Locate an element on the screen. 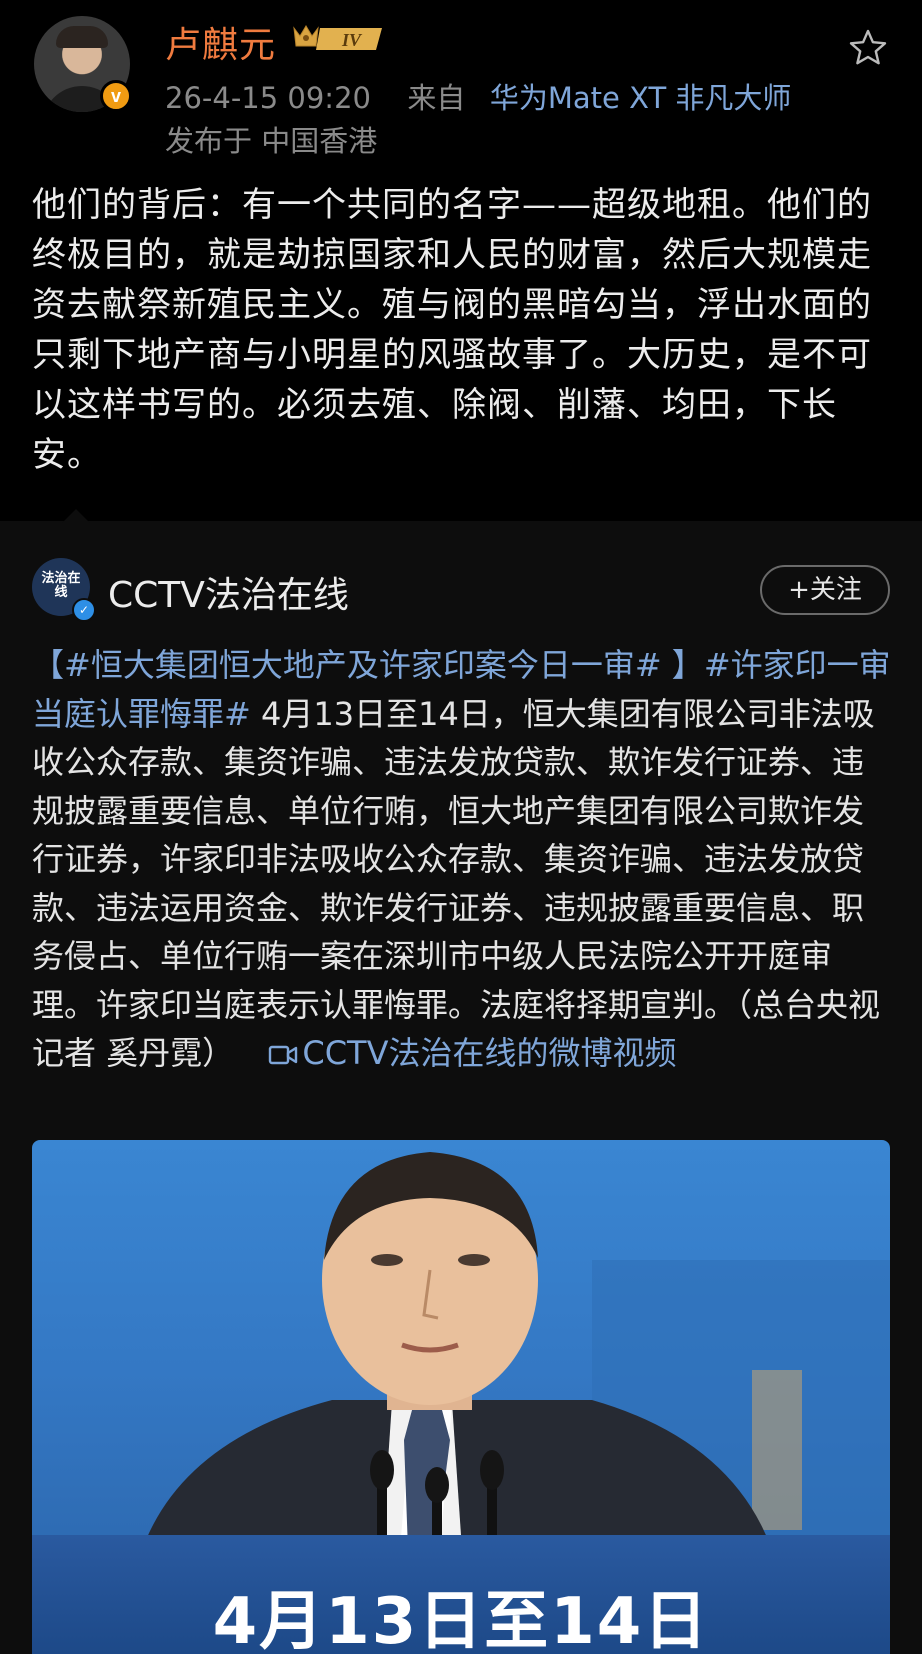 This screenshot has width=922, height=1654. post-timestamp: 26-4-15 09:20 is located at coordinates (268, 98).